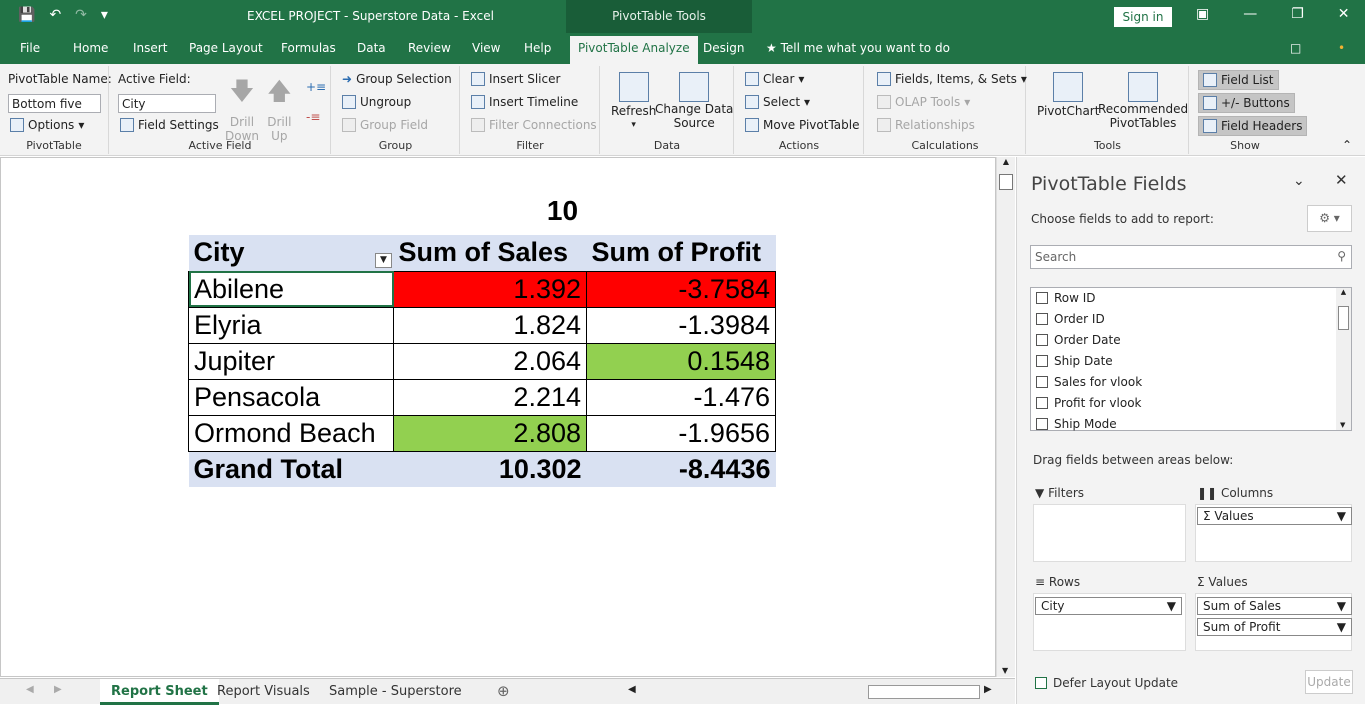 Image resolution: width=1365 pixels, height=705 pixels. I want to click on field-list-scrollbar: ▲ ▼, so click(1343, 359).